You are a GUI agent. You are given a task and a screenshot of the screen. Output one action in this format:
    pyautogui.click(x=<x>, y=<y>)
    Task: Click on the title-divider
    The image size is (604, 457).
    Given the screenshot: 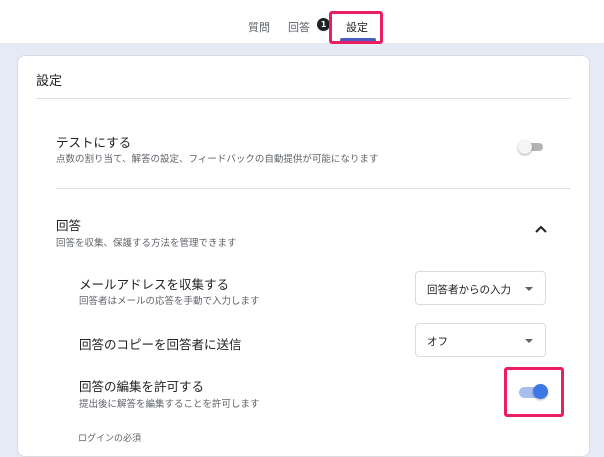 What is the action you would take?
    pyautogui.click(x=303, y=98)
    